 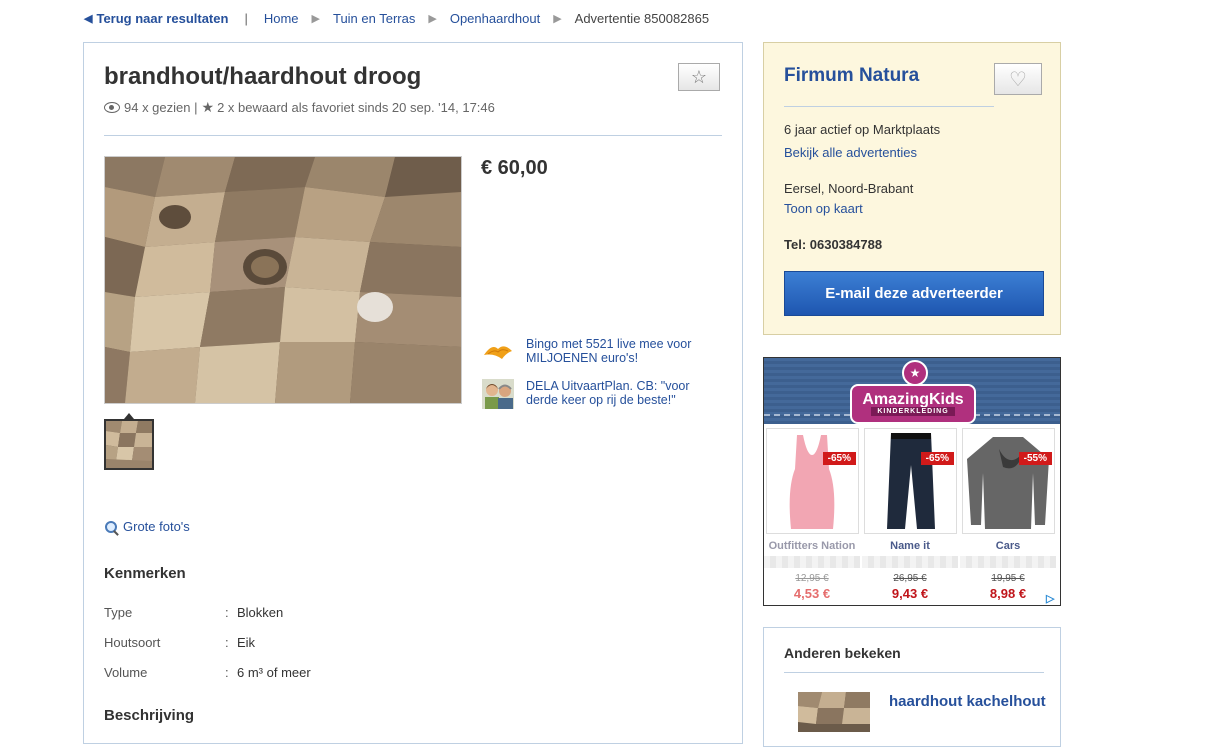 I want to click on kenmerk-label: Type, so click(x=118, y=612).